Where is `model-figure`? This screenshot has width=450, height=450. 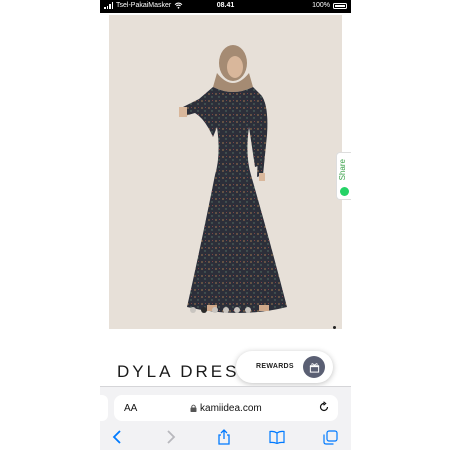 model-figure is located at coordinates (233, 179).